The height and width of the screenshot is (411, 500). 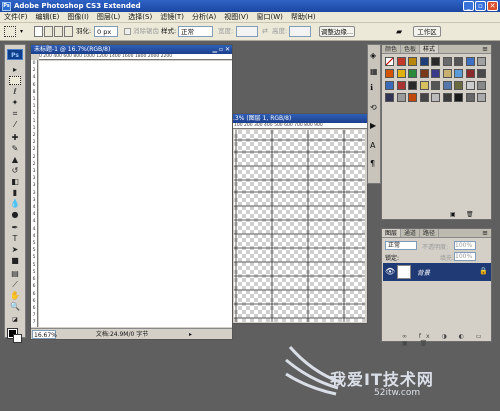 I want to click on document-size-info: 文档:24.9M/0 字节, so click(x=122, y=334).